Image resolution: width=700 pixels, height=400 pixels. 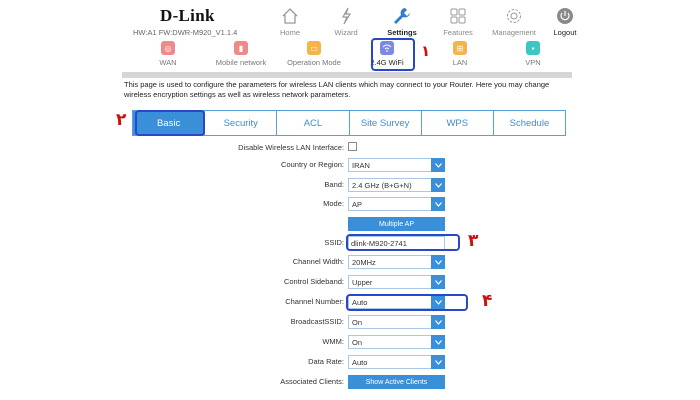 What do you see at coordinates (312, 381) in the screenshot?
I see `associated-clients-label: Associated Clients:` at bounding box center [312, 381].